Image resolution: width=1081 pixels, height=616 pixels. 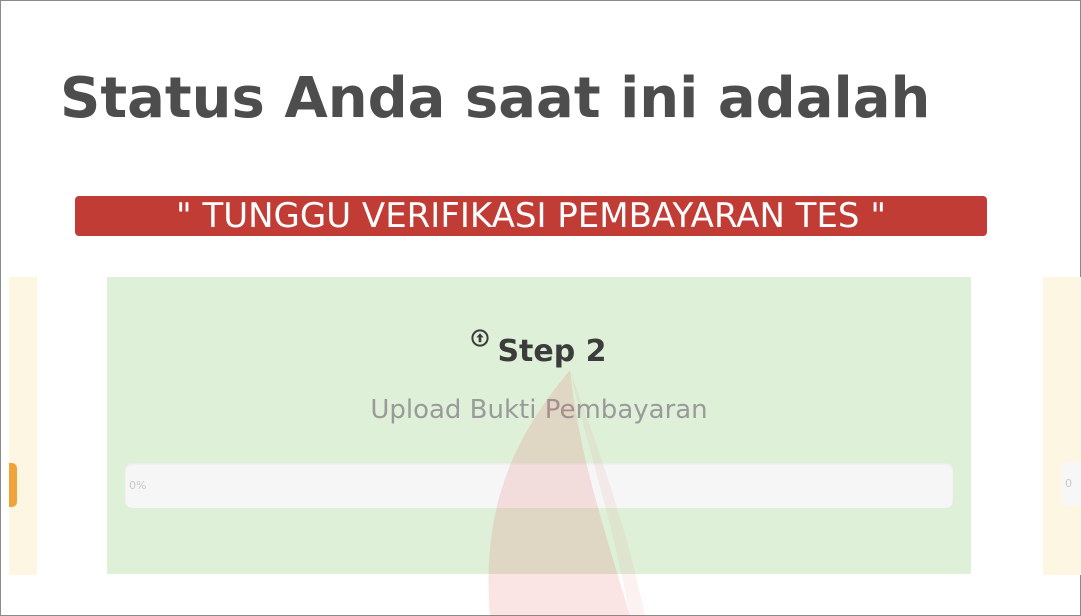 I want to click on page-title: Status Anda saat ini adalah, so click(x=495, y=98).